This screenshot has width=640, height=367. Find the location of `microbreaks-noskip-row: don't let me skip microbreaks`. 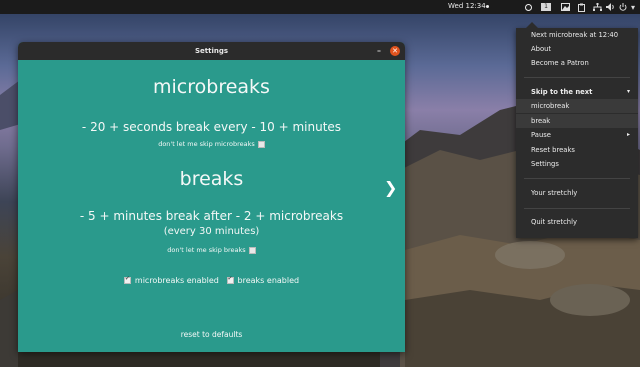

microbreaks-noskip-row: don't let me skip microbreaks is located at coordinates (211, 144).